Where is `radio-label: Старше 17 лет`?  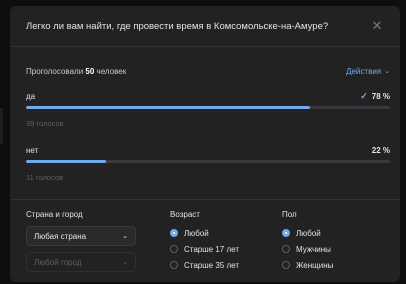
radio-label: Старше 17 лет is located at coordinates (211, 249).